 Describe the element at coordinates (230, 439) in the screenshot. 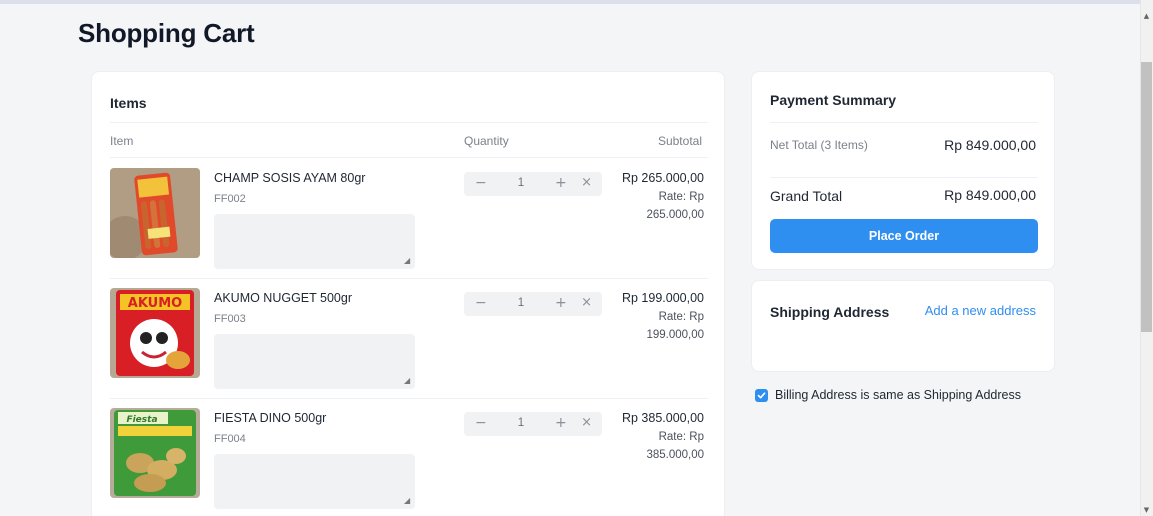

I see `product-code: FF004` at that location.